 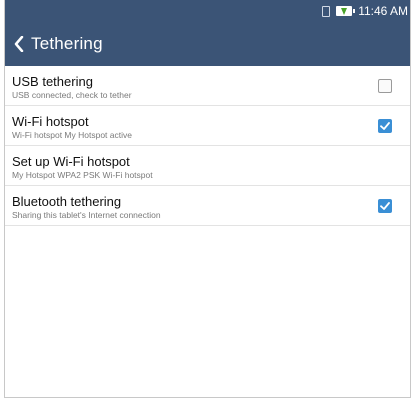 I want to click on setup-wifi-hotspot-label: Set up Wi-Fi hotspot, so click(x=71, y=161).